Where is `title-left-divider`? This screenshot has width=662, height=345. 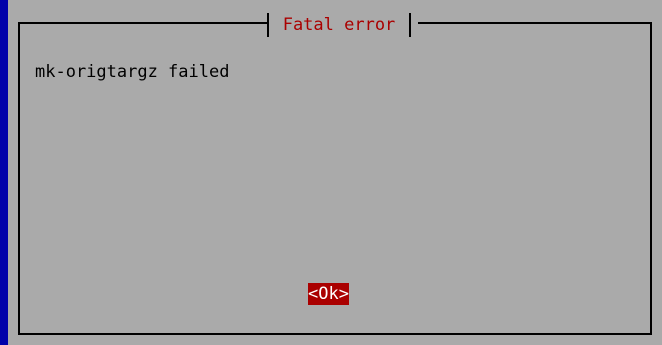
title-left-divider is located at coordinates (268, 25).